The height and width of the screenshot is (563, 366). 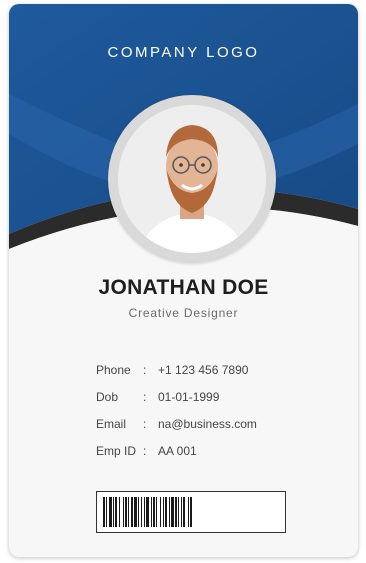 I want to click on info-label: Email, so click(x=111, y=423).